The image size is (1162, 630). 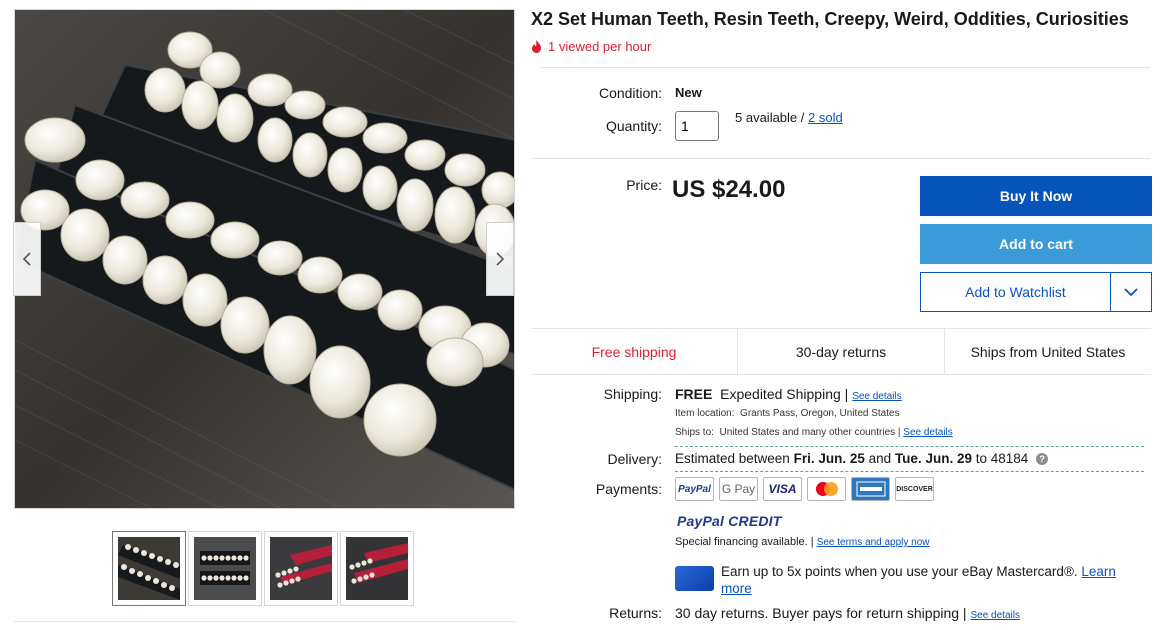 What do you see at coordinates (635, 613) in the screenshot?
I see `returns-label: Returns:` at bounding box center [635, 613].